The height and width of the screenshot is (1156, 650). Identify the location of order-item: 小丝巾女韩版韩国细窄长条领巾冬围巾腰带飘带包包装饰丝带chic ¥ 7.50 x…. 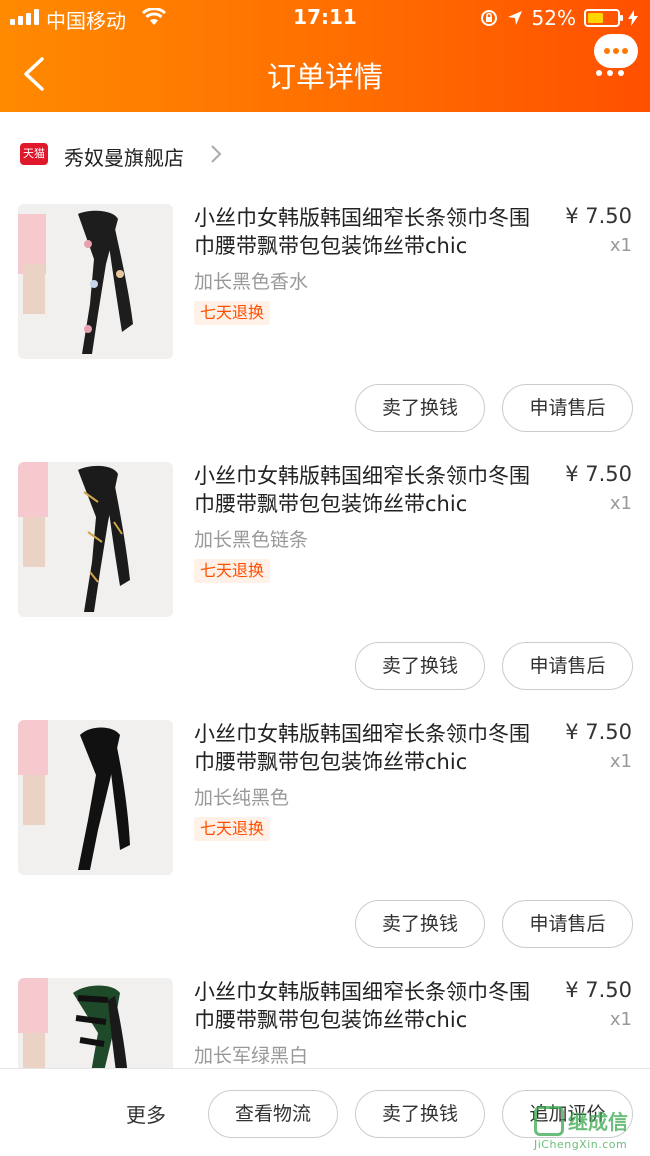
(325, 1023).